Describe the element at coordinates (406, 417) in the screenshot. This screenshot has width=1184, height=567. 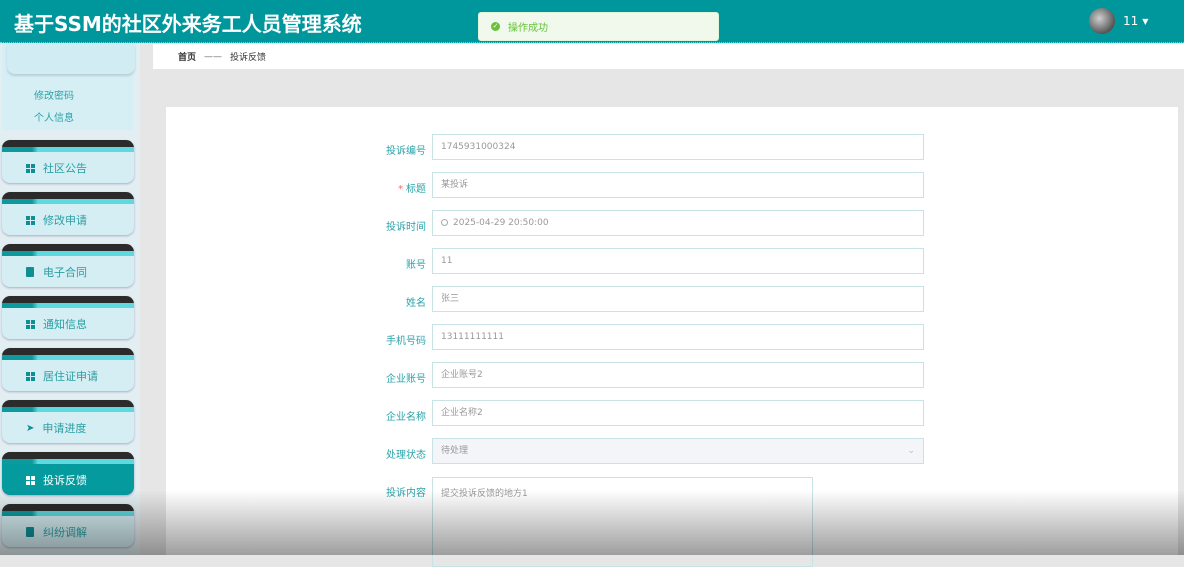
I see `field-label: 企业名称` at that location.